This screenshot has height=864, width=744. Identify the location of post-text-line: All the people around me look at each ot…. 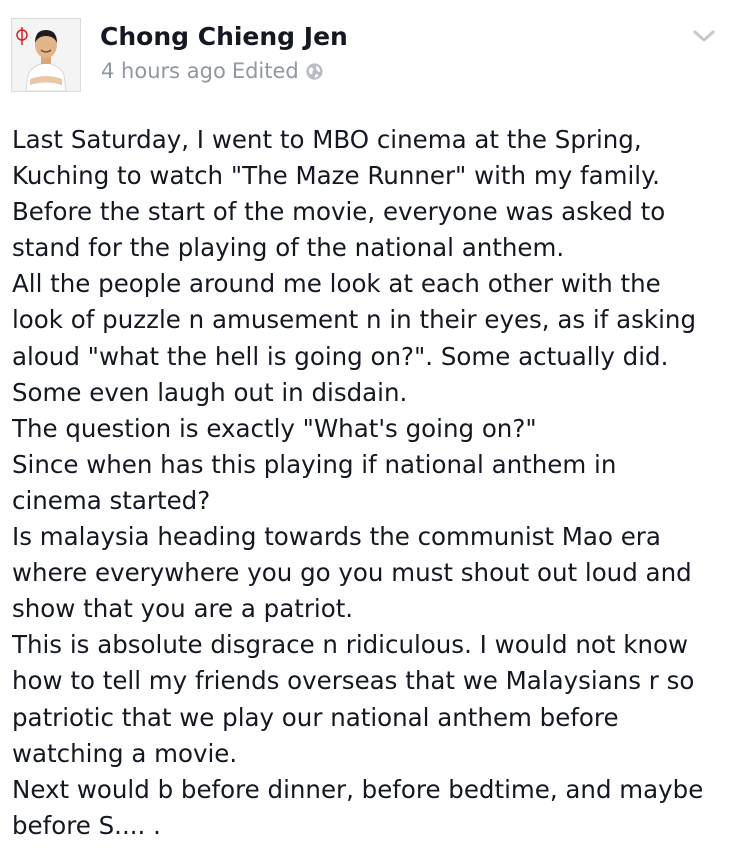
(336, 284).